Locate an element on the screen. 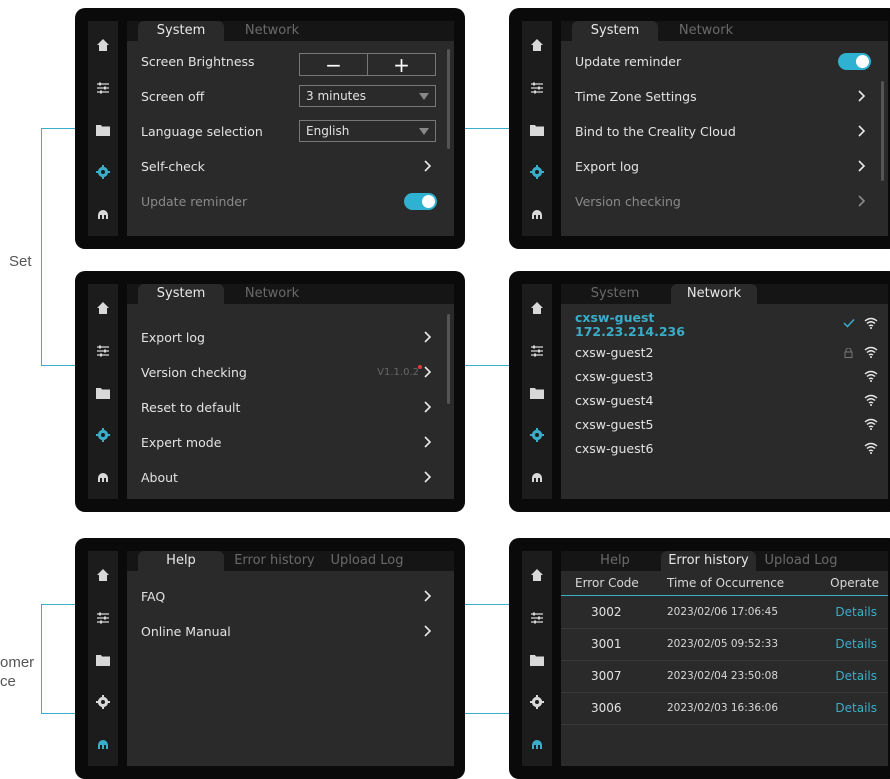  setting-row-self-check: Self-check is located at coordinates (287, 166).